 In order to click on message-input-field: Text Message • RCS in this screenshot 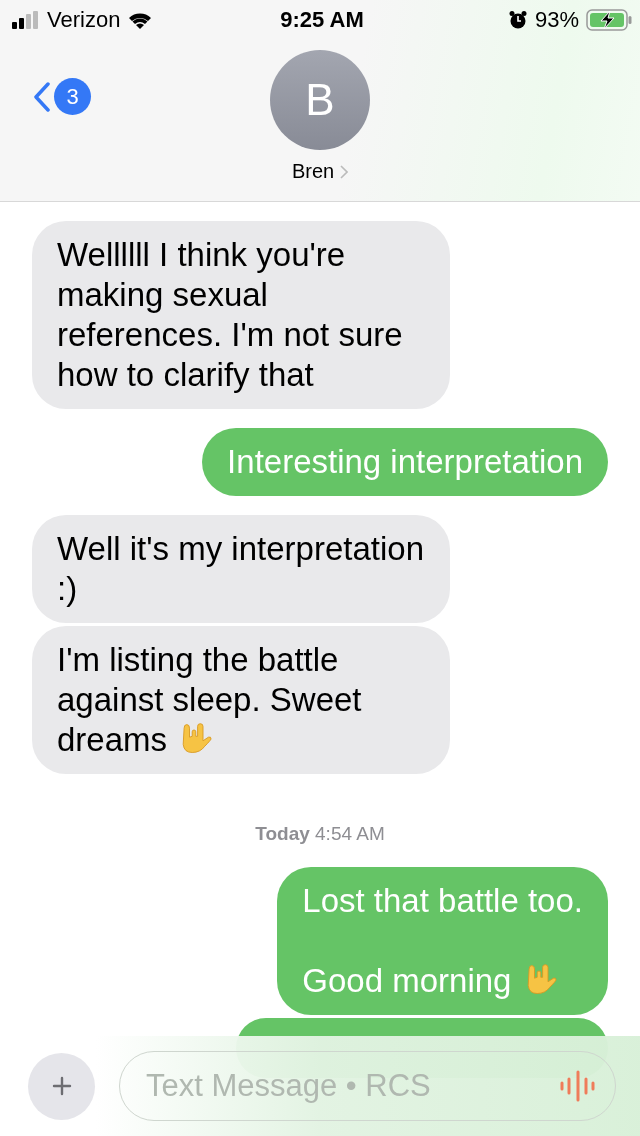, I will do `click(367, 1086)`.